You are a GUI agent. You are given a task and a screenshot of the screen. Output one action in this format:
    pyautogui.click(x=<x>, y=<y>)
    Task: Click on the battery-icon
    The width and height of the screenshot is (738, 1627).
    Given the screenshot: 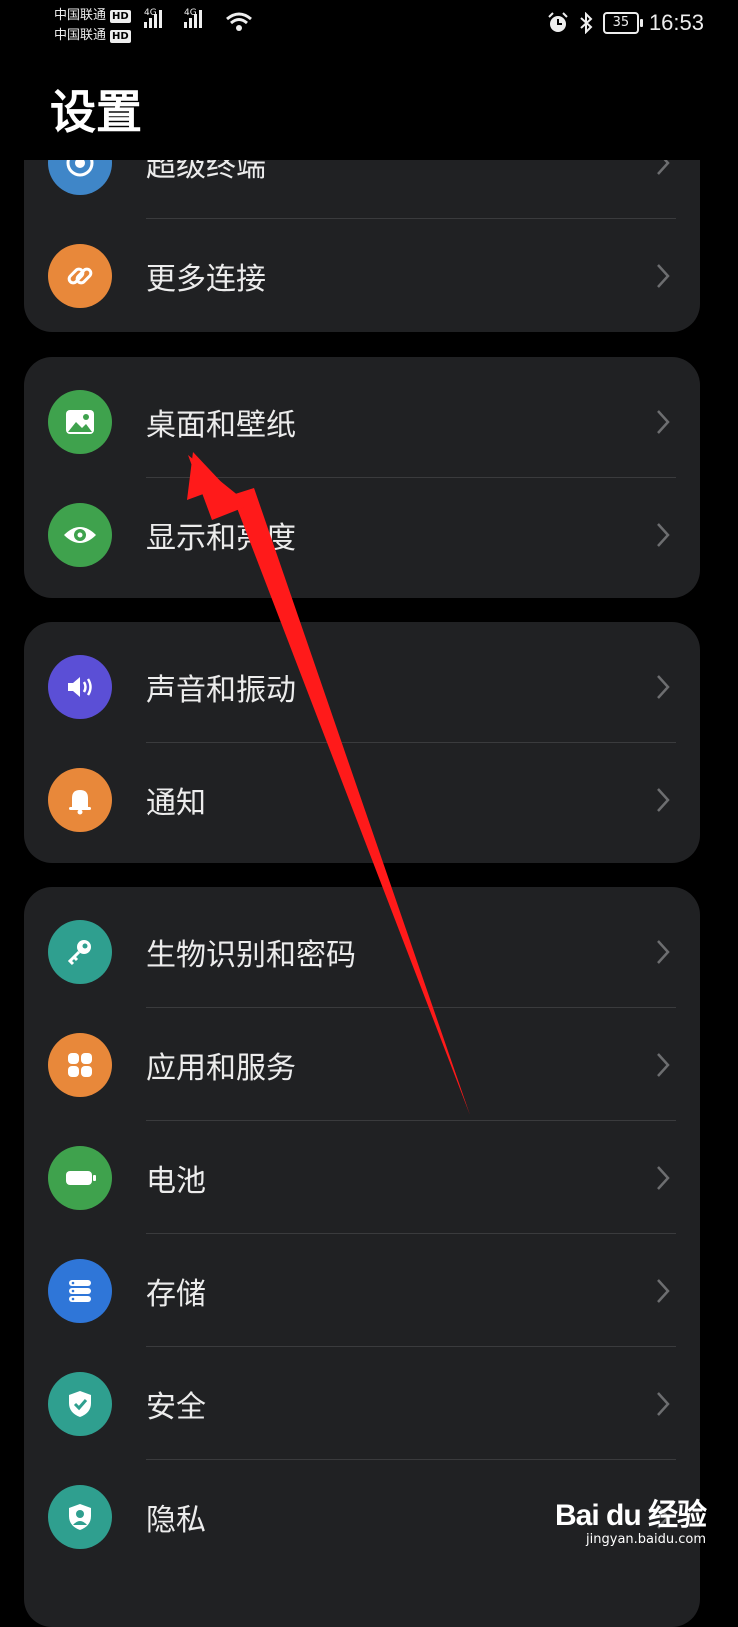 What is the action you would take?
    pyautogui.click(x=80, y=1177)
    